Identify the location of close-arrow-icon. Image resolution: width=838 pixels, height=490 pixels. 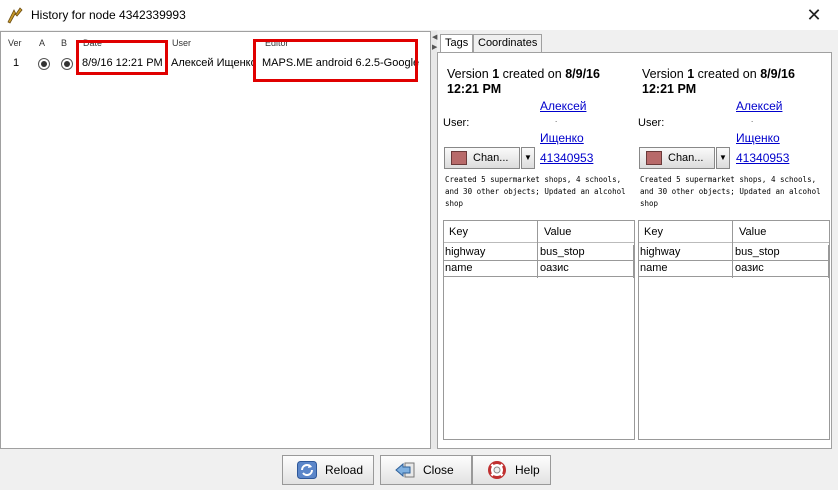
(405, 470).